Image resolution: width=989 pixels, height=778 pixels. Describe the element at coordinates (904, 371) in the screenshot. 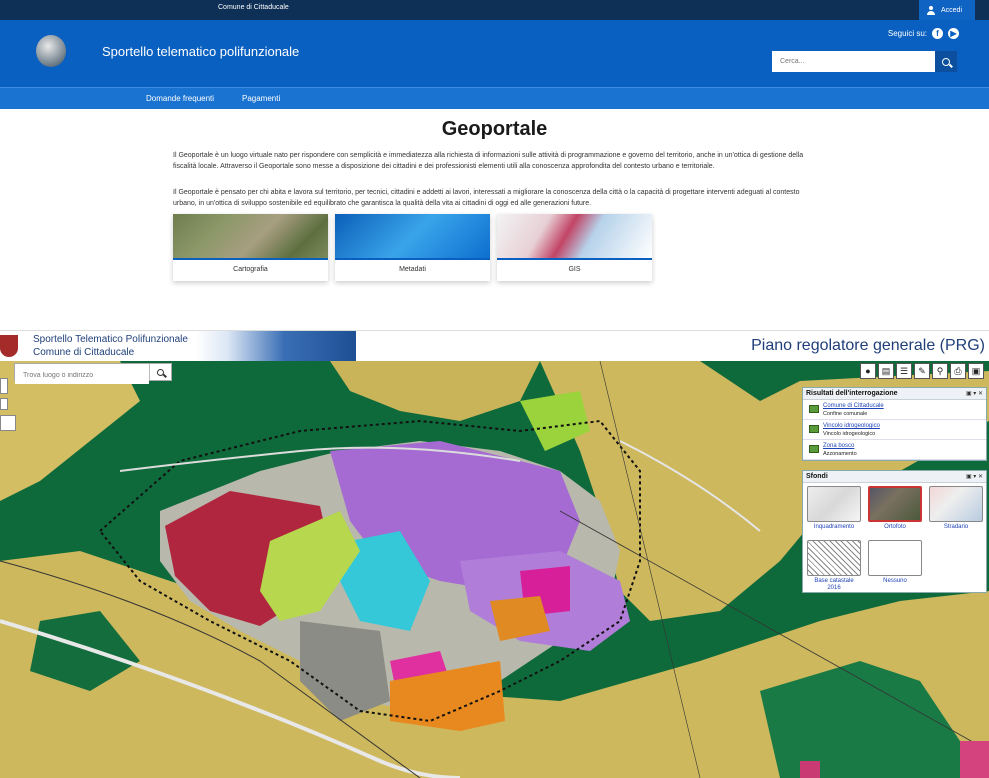

I see `legend-icon: ☰` at that location.